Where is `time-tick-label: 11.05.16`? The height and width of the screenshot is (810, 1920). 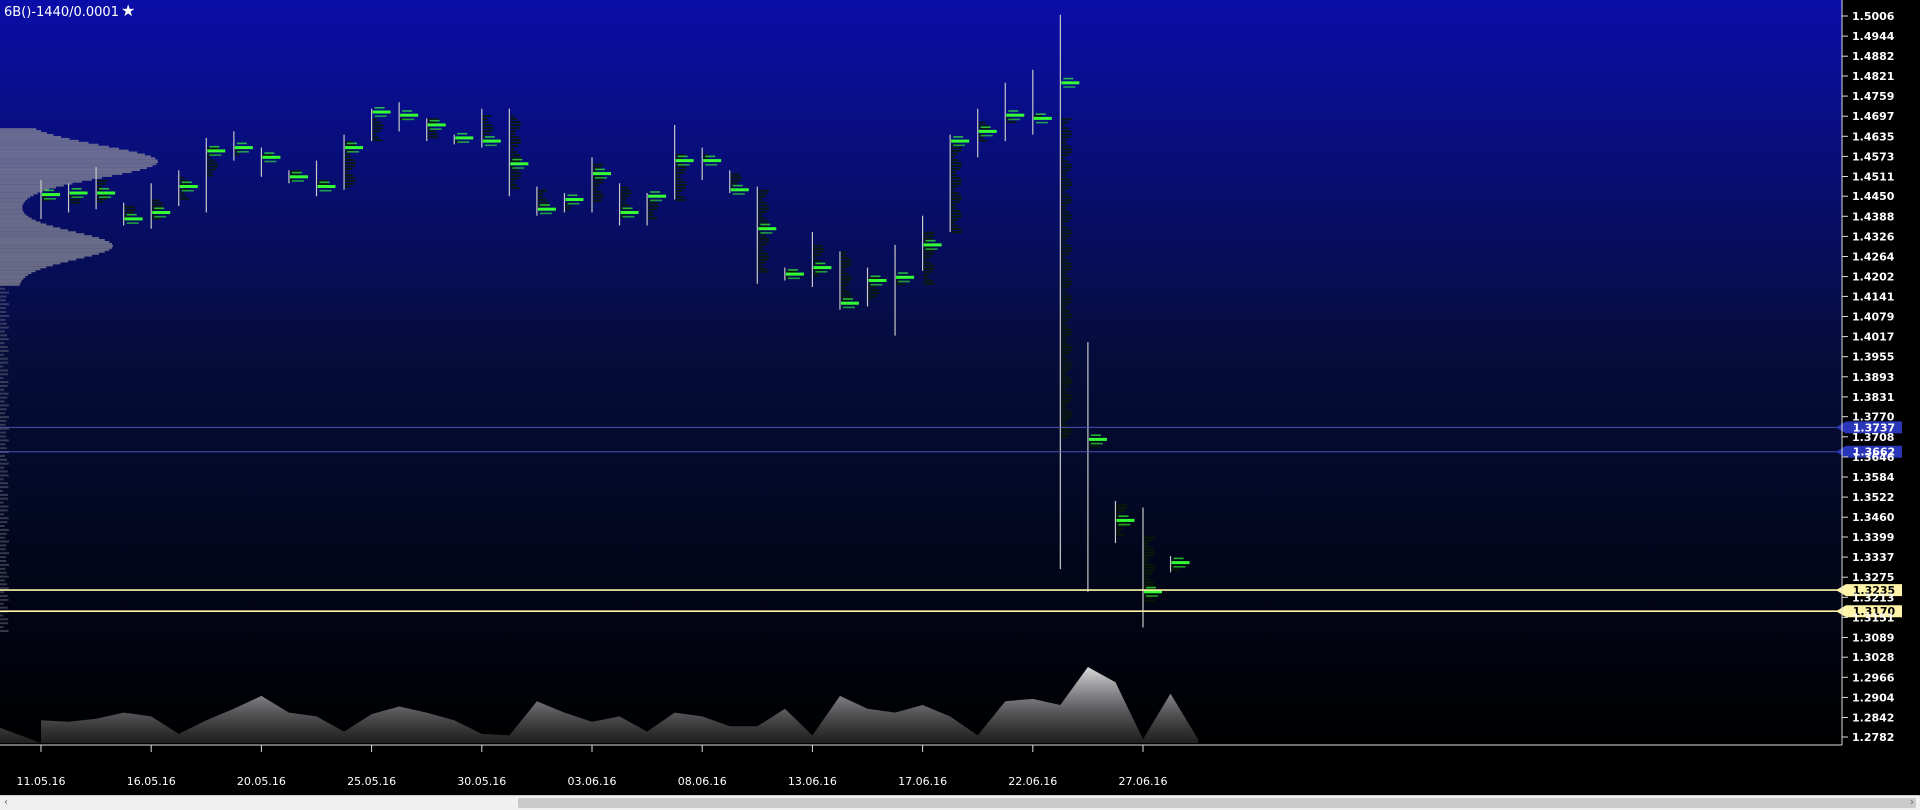
time-tick-label: 11.05.16 is located at coordinates (41, 781).